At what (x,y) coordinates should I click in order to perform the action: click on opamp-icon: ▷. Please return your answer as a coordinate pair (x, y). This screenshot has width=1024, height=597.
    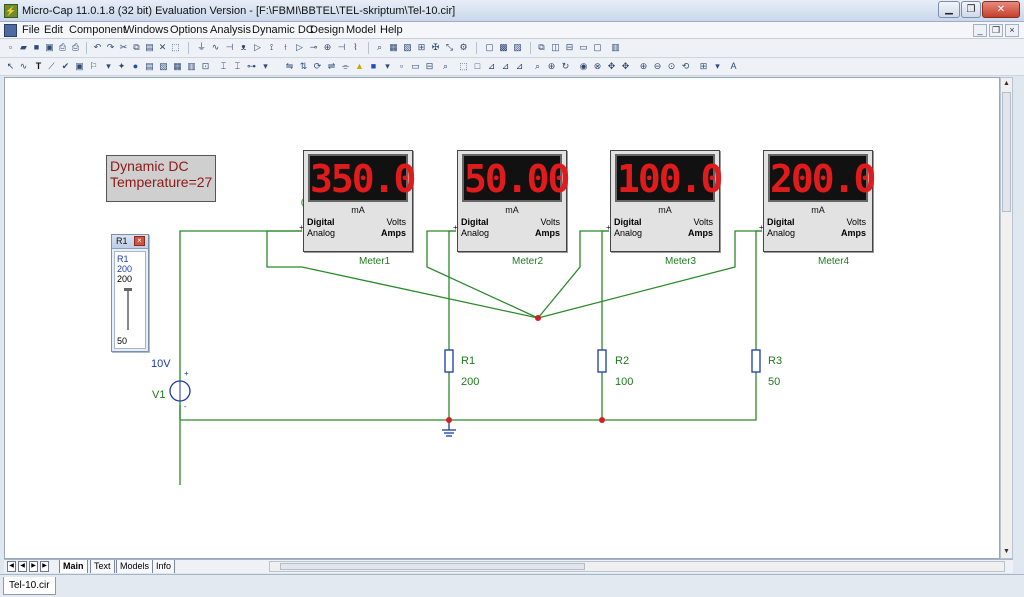
    Looking at the image, I should click on (299, 47).